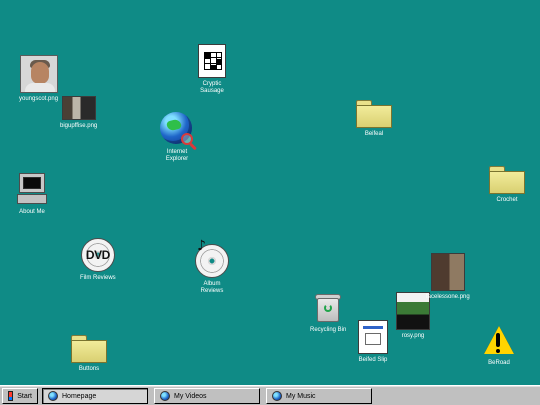 Image resolution: width=540 pixels, height=405 pixels. Describe the element at coordinates (319, 396) in the screenshot. I see `taskbar-item-my-music: My Music` at that location.